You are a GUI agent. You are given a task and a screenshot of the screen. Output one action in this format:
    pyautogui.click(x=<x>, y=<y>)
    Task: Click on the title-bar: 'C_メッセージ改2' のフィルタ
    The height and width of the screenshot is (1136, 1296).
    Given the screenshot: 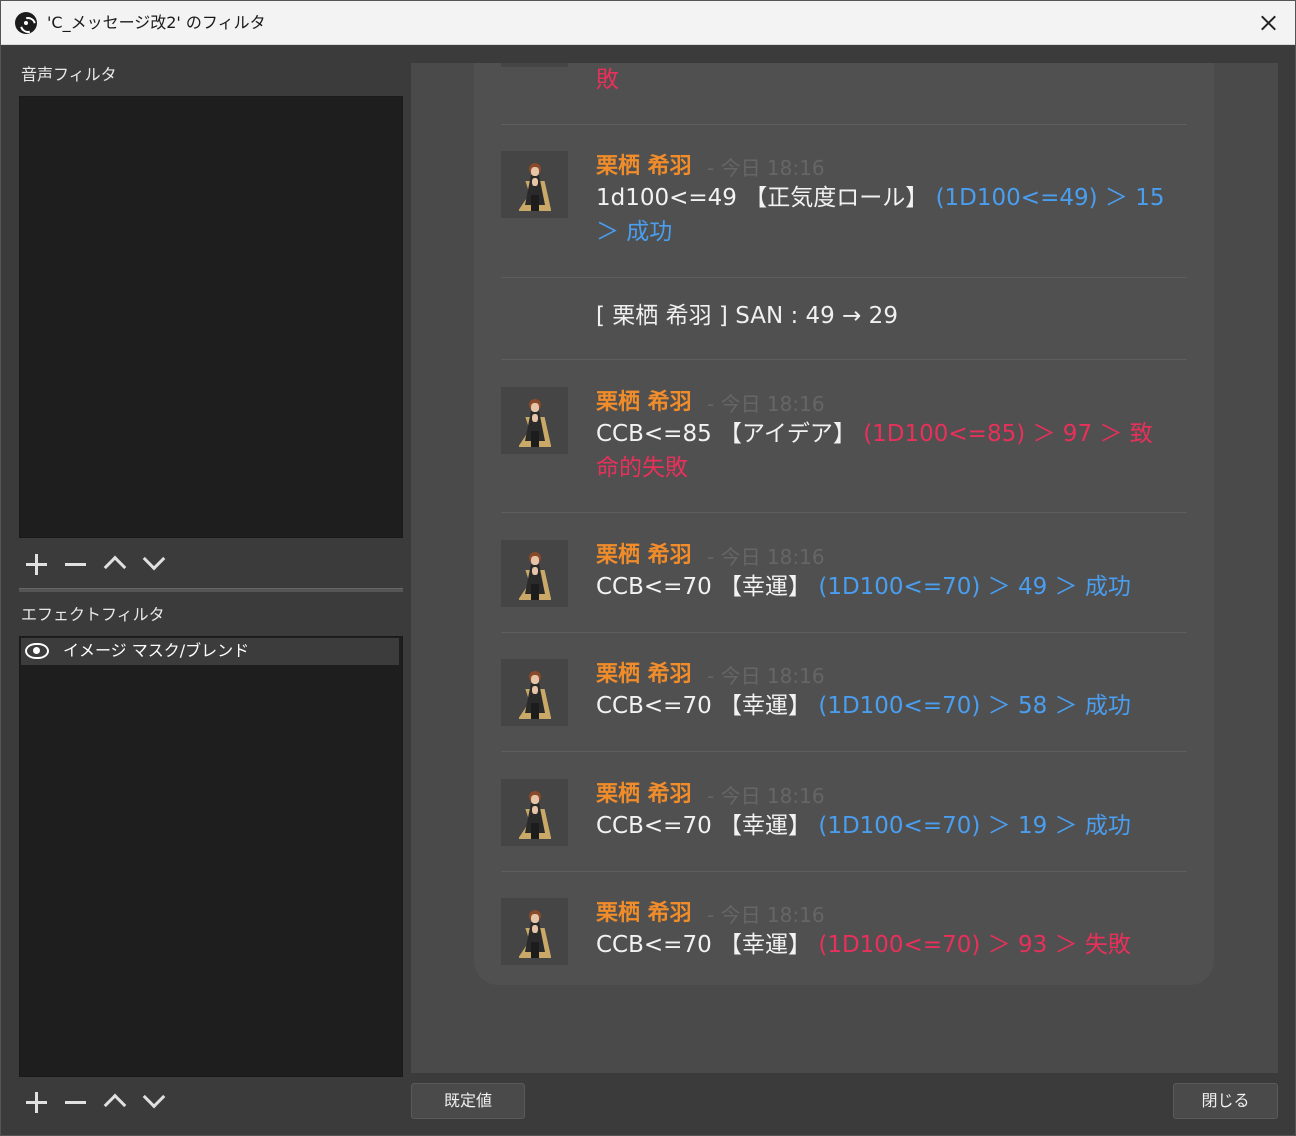 What is the action you would take?
    pyautogui.click(x=648, y=23)
    